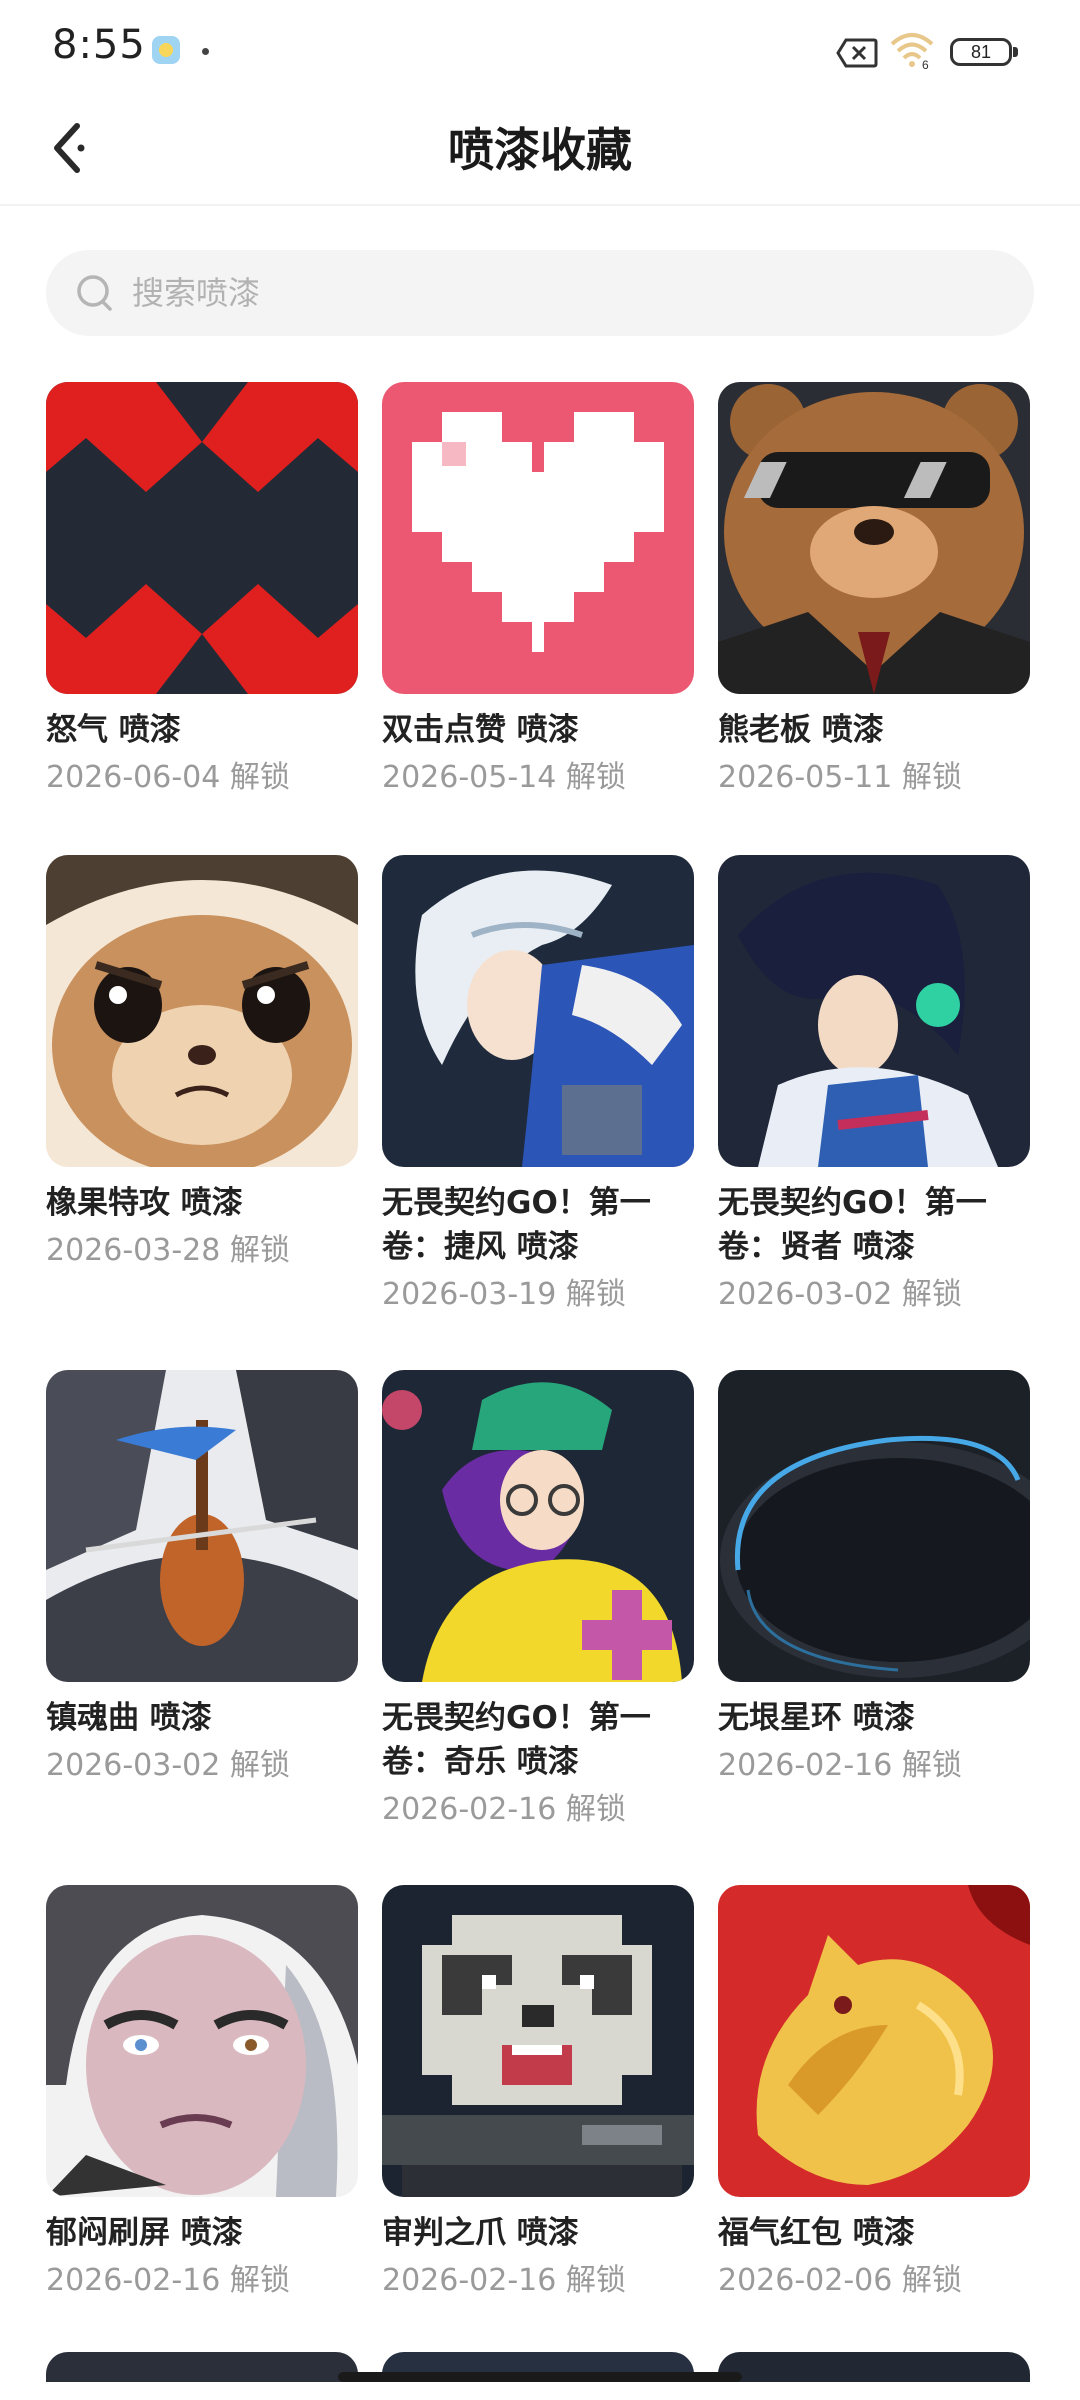 The height and width of the screenshot is (2400, 1080). I want to click on spray-card: 福气红包 喷漆 2026-02-06 解锁, so click(874, 2093).